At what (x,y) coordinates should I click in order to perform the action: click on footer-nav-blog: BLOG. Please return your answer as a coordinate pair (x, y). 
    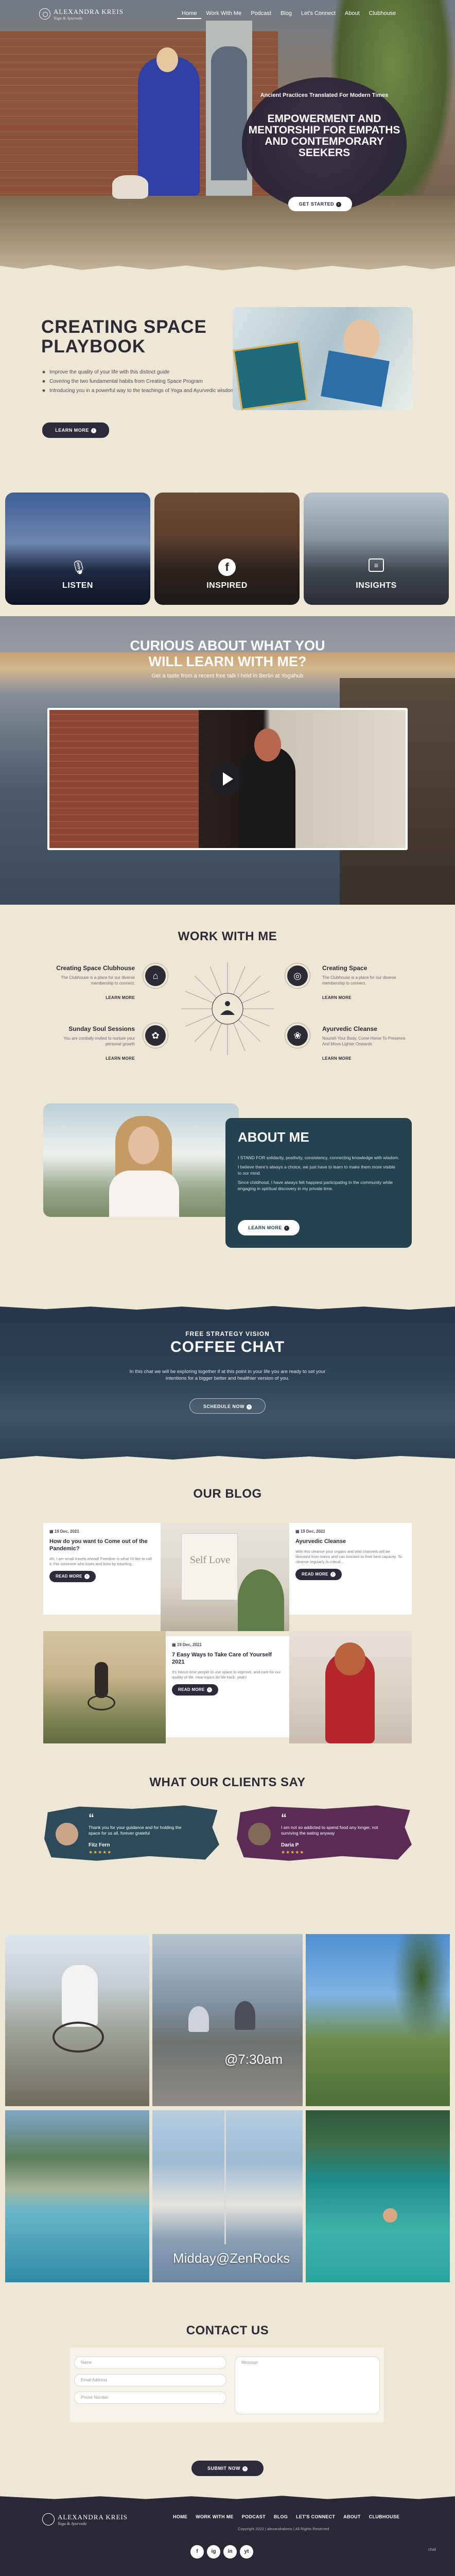
    Looking at the image, I should click on (281, 2517).